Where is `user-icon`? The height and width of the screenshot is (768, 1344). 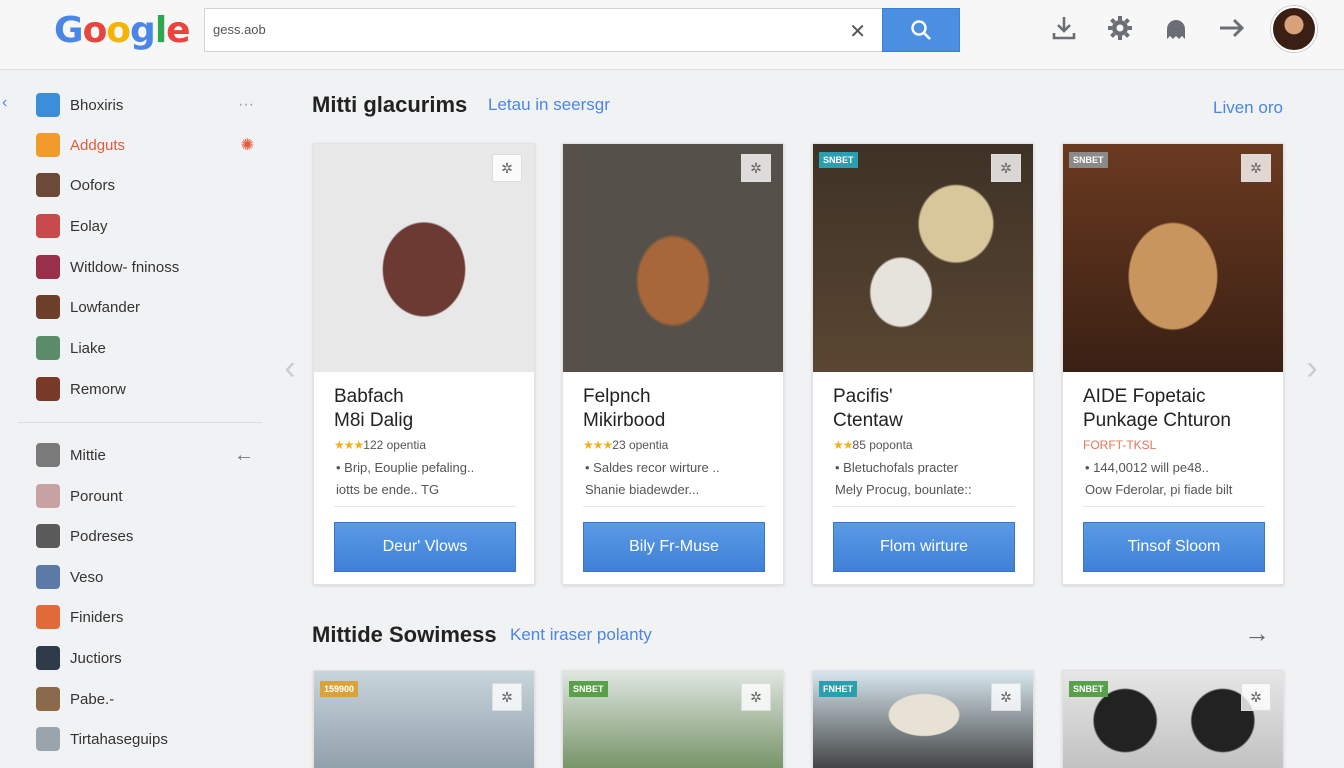 user-icon is located at coordinates (1176, 28).